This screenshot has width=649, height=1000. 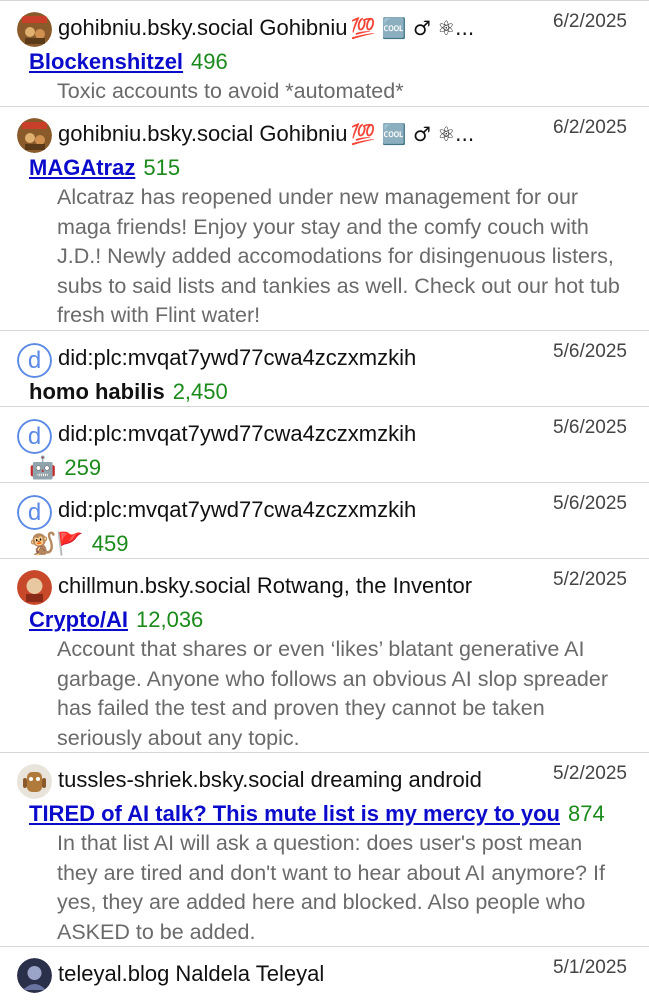 I want to click on list-title-link: Crypto/AI, so click(x=78, y=619).